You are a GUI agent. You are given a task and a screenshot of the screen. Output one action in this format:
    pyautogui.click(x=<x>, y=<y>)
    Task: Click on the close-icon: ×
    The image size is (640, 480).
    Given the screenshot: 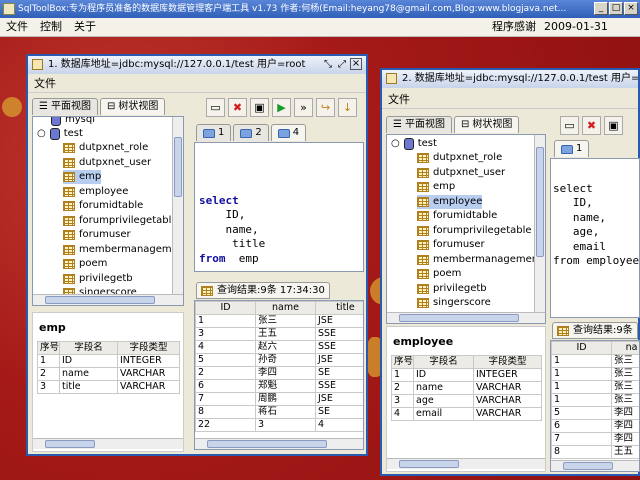 What is the action you would take?
    pyautogui.click(x=356, y=64)
    